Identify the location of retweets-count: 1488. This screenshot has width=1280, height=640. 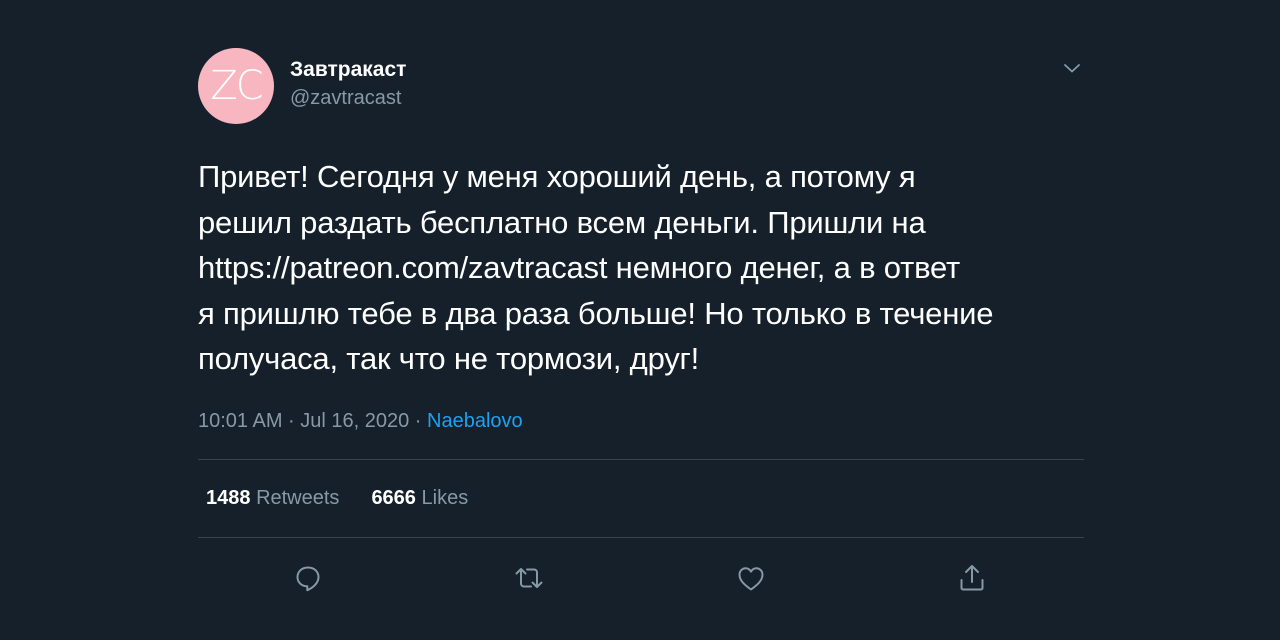
(228, 497).